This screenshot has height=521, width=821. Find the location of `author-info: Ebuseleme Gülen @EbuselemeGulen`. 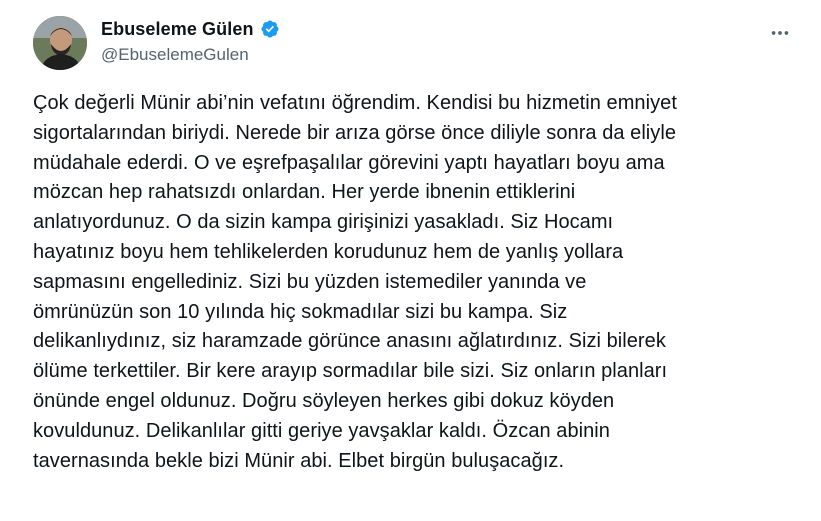

author-info: Ebuseleme Gülen @EbuselemeGulen is located at coordinates (190, 40).